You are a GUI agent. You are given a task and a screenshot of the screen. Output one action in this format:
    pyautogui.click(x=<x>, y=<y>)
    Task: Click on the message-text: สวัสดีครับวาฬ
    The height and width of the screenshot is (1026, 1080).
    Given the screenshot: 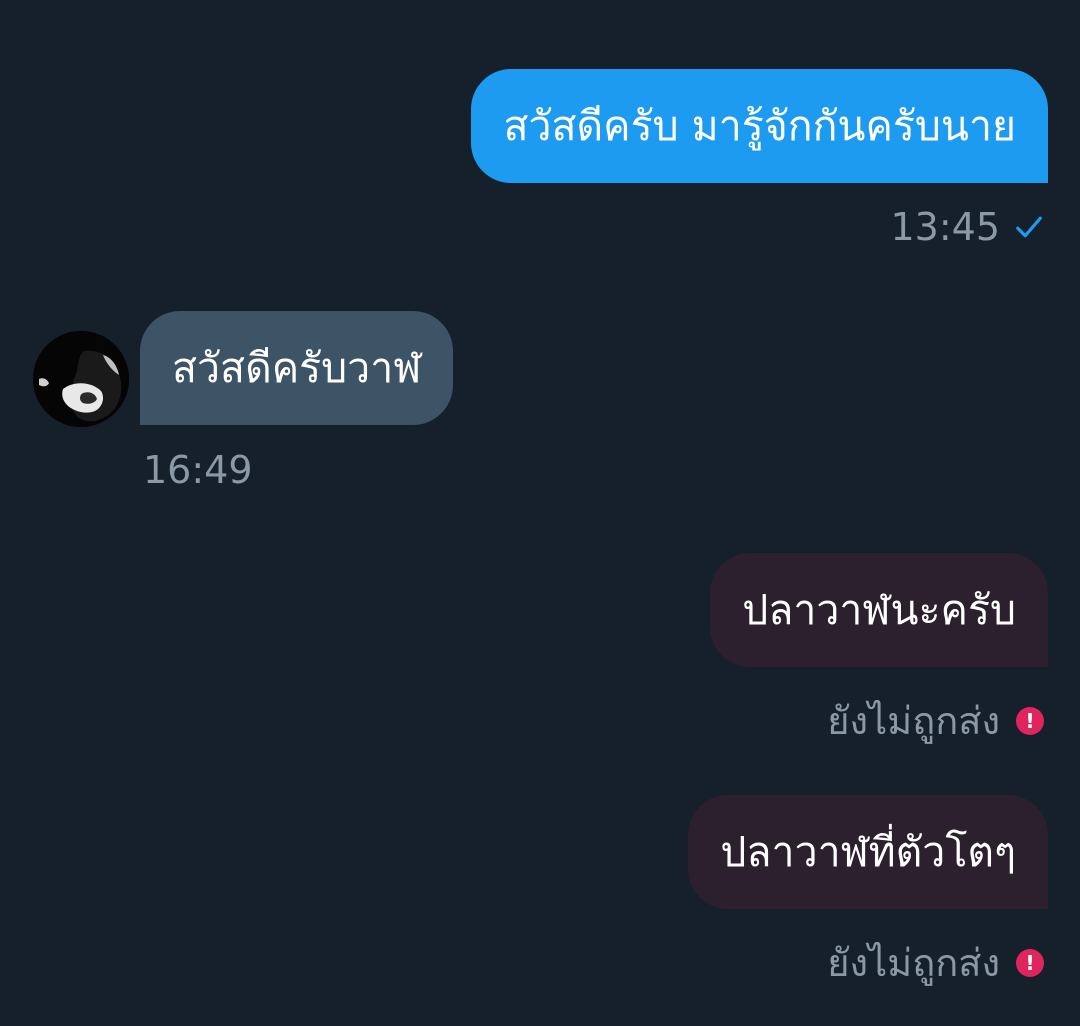 What is the action you would take?
    pyautogui.click(x=297, y=367)
    